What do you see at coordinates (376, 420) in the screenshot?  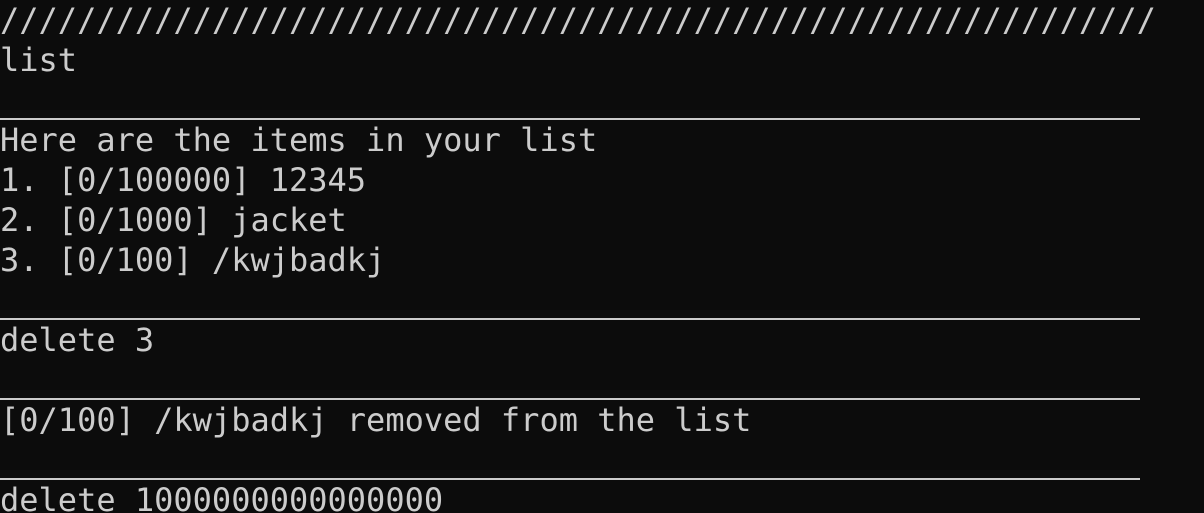 I see `removed-message: [0/100] /kwjbadkj removed from the list` at bounding box center [376, 420].